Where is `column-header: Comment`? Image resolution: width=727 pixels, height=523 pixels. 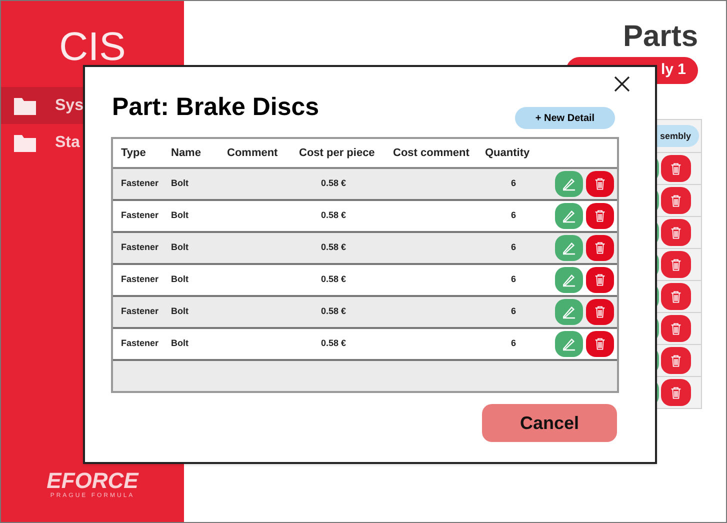 column-header: Comment is located at coordinates (253, 153).